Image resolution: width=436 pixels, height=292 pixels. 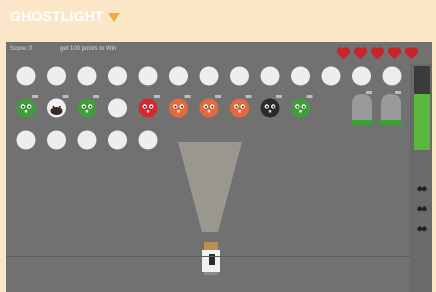 I want to click on floor-line, so click(x=219, y=256).